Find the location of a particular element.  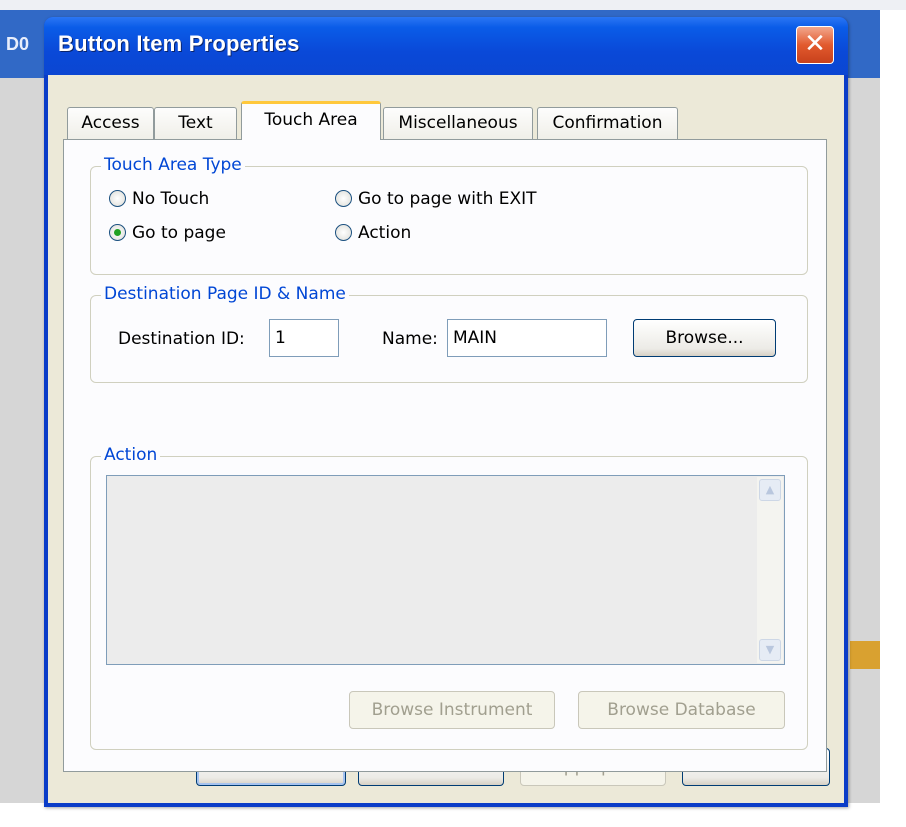

radio-label: Action is located at coordinates (385, 233).